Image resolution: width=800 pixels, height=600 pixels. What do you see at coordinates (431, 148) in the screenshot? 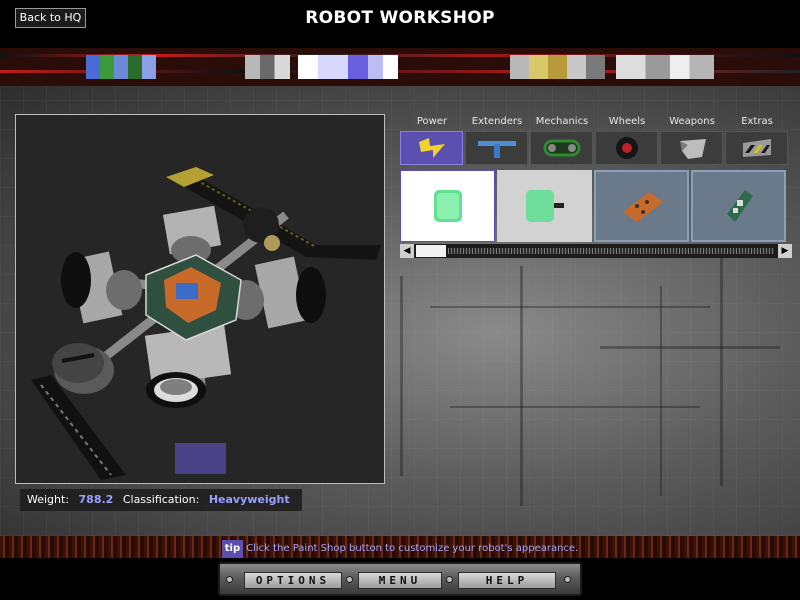
I see `lightning-icon` at bounding box center [431, 148].